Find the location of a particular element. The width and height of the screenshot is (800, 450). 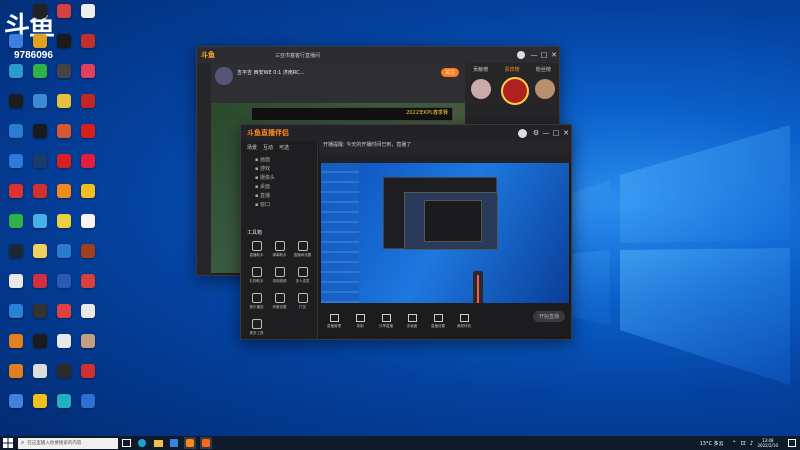

tool-button: 直播间设置 is located at coordinates (302, 254).